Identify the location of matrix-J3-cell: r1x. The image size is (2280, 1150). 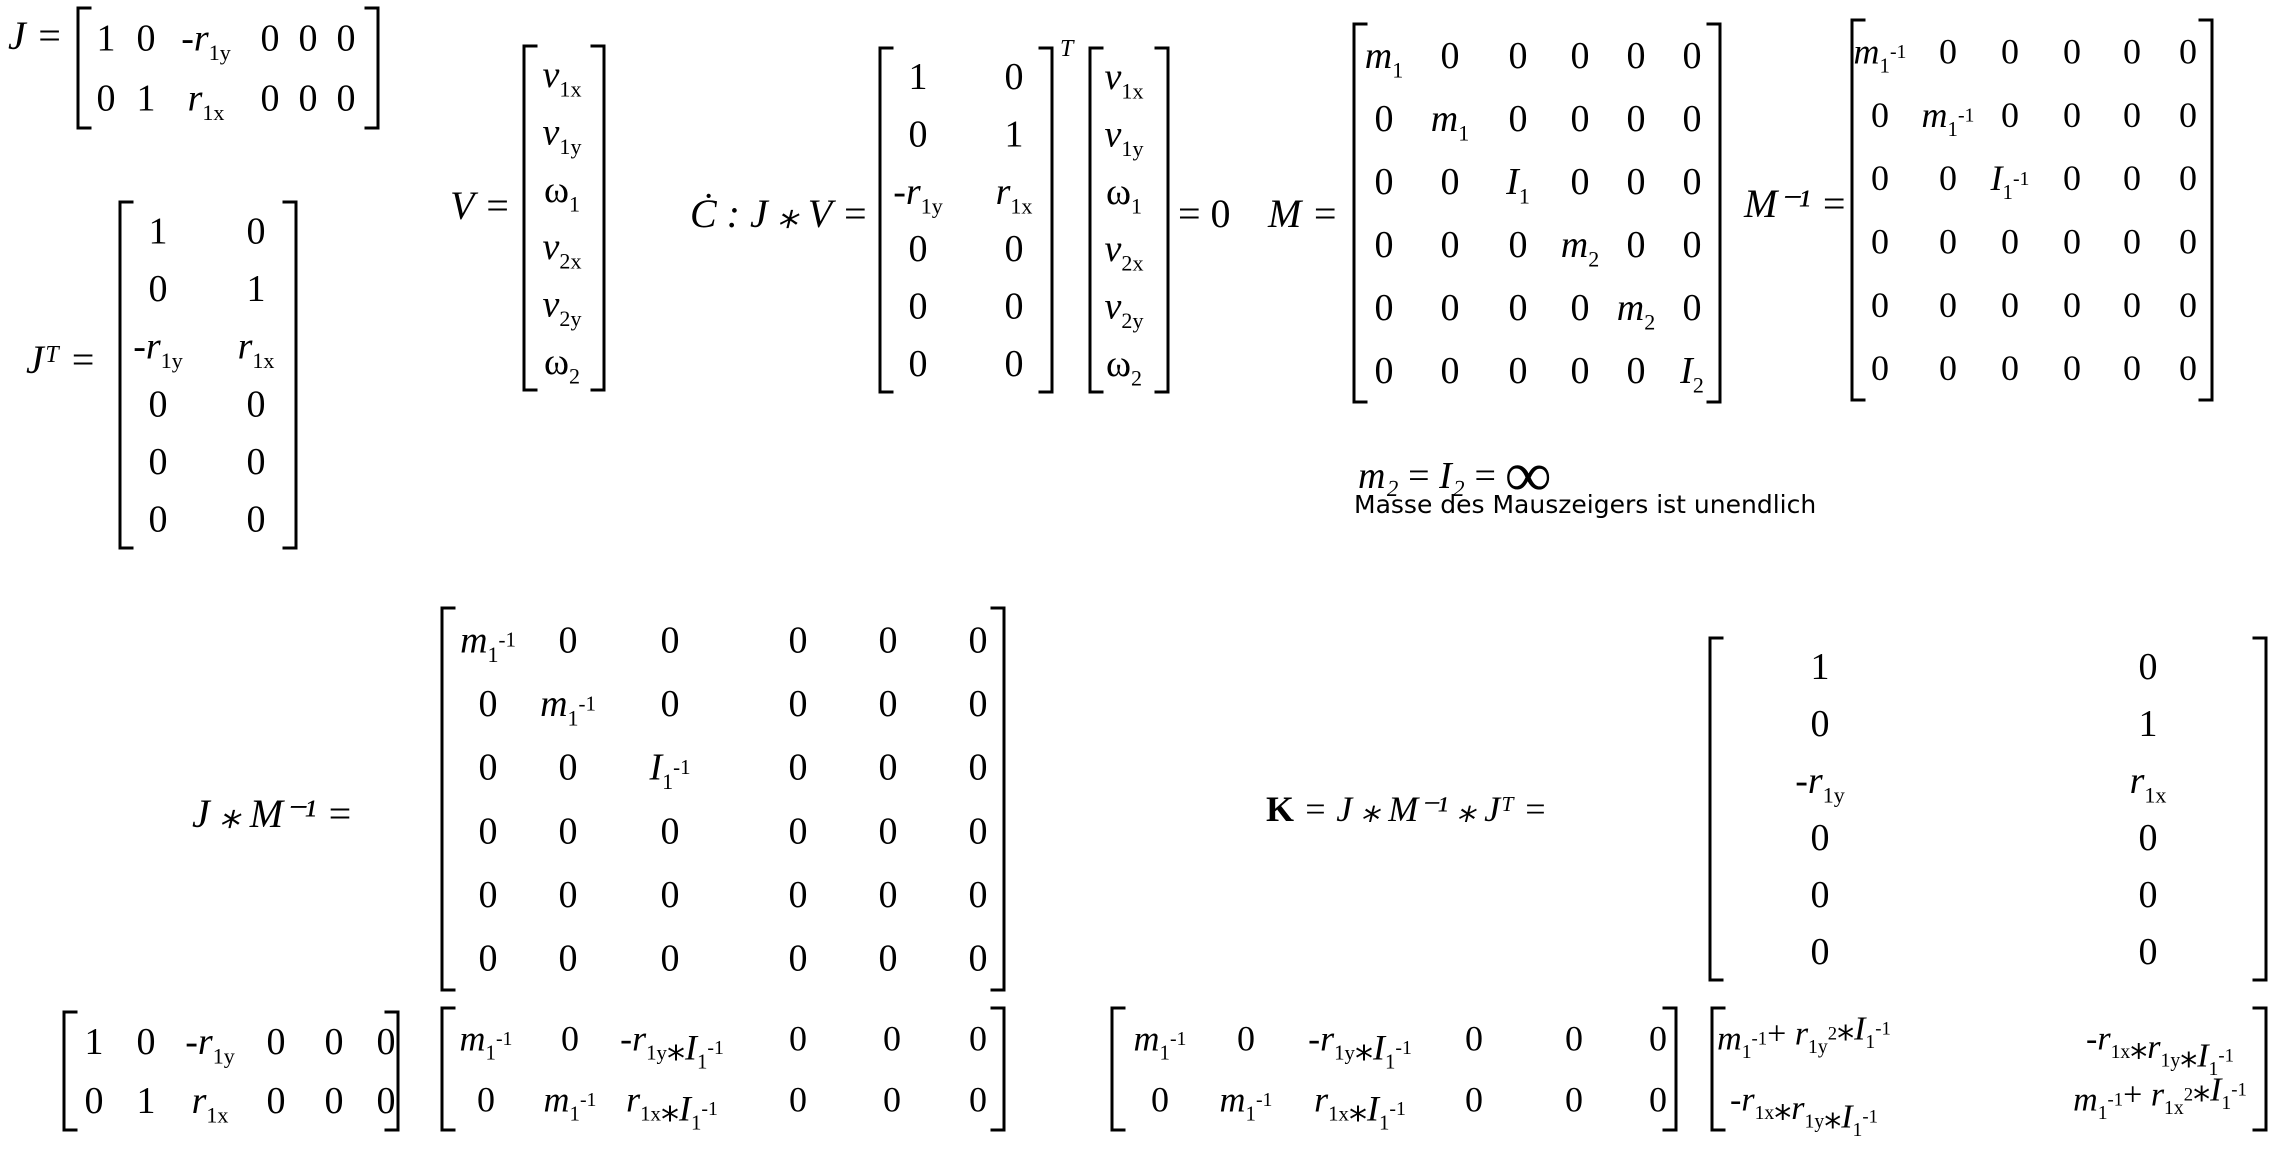
(210, 1104).